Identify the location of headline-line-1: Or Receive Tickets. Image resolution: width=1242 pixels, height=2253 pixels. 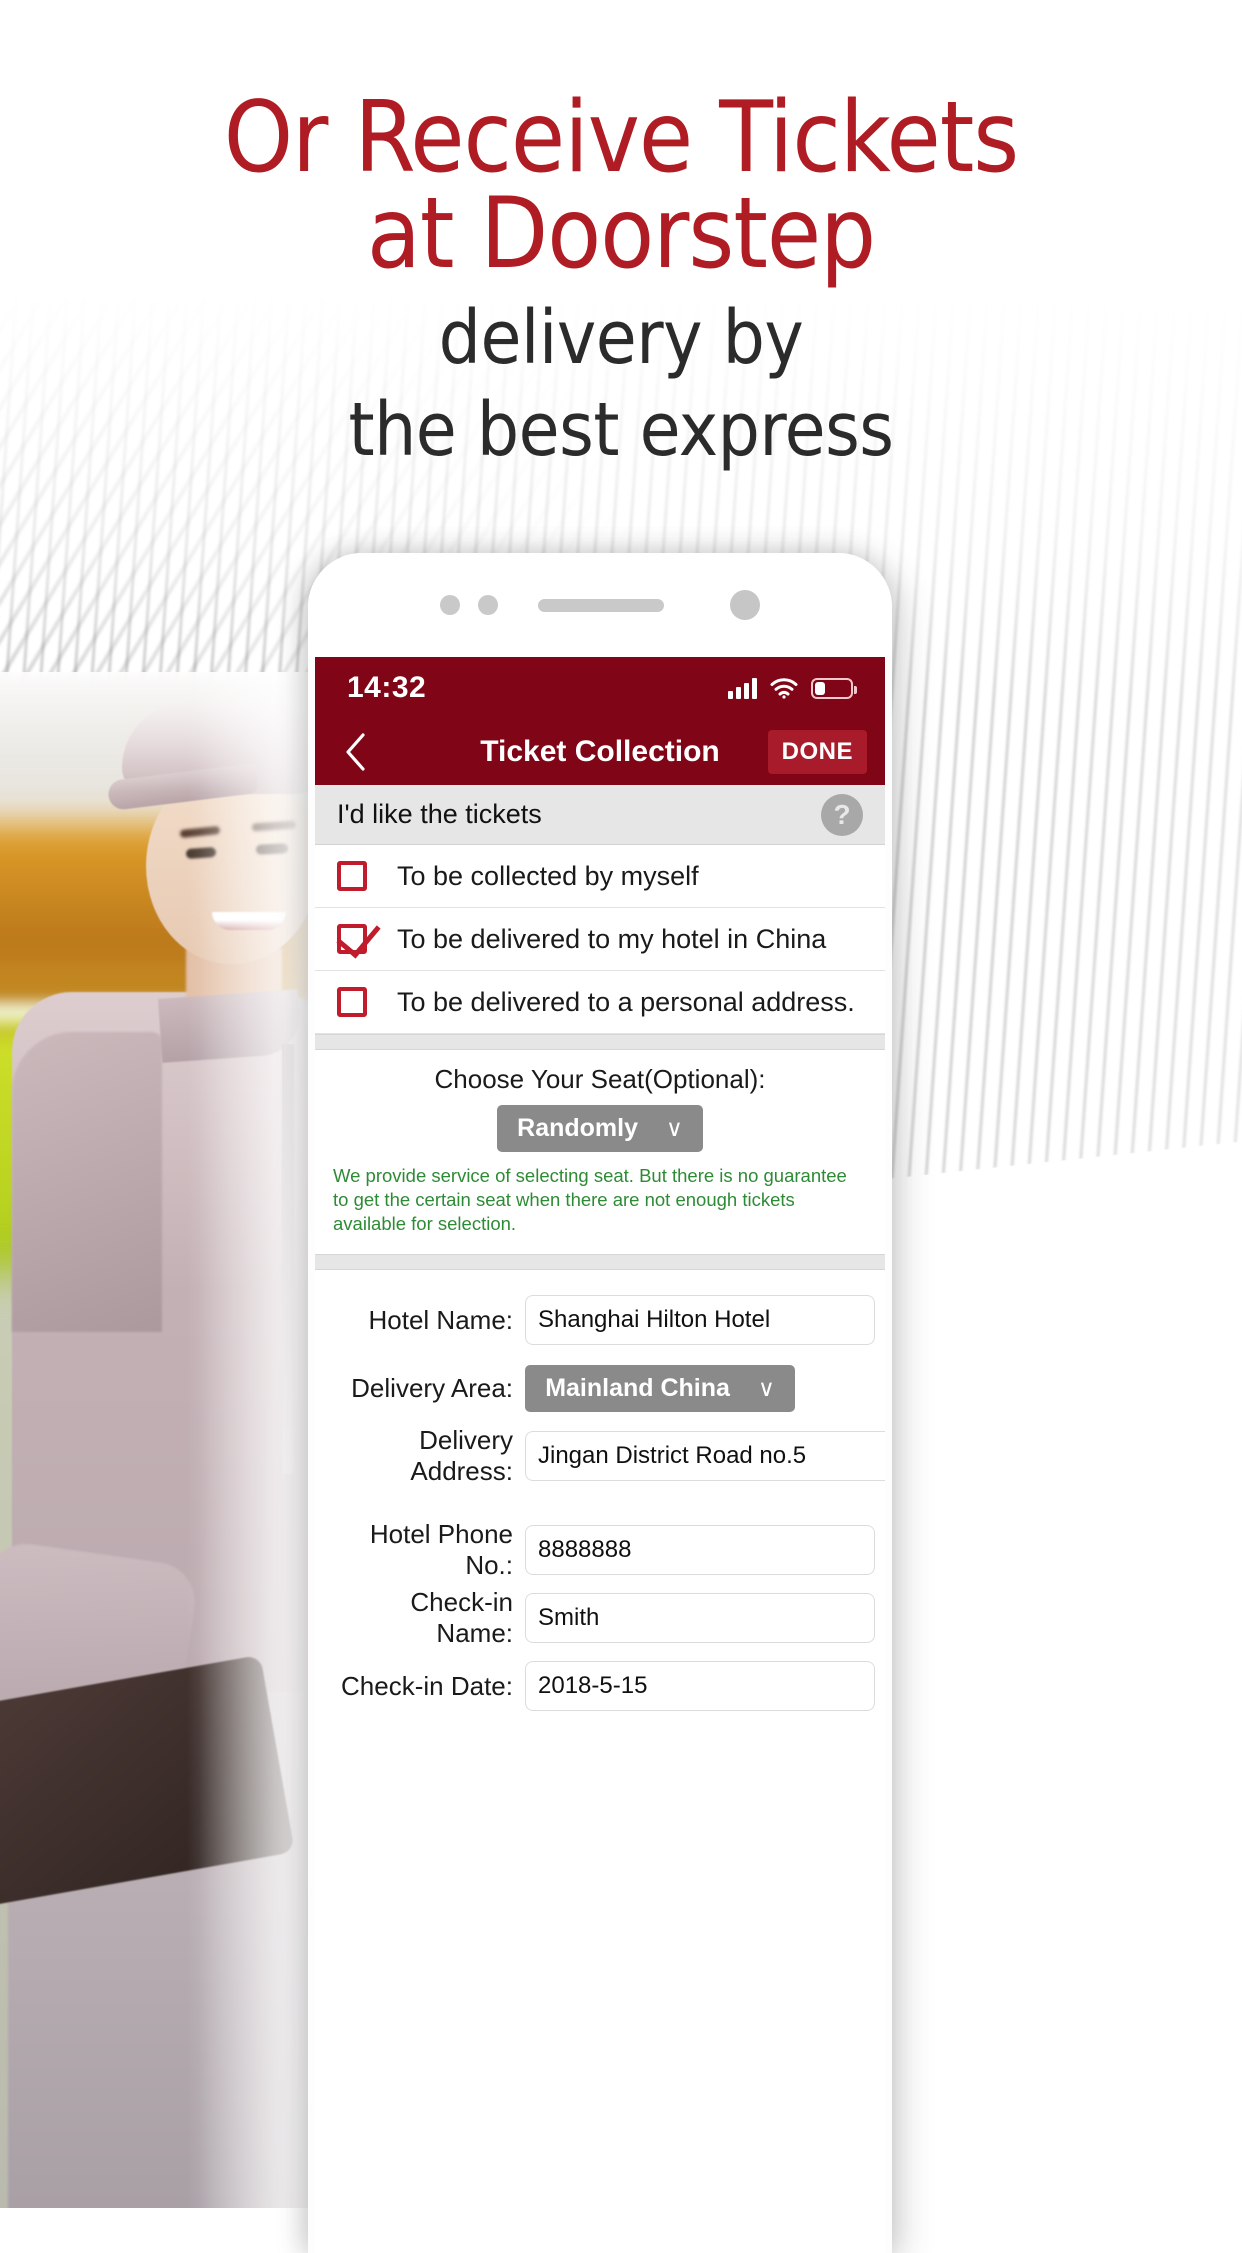
(621, 138).